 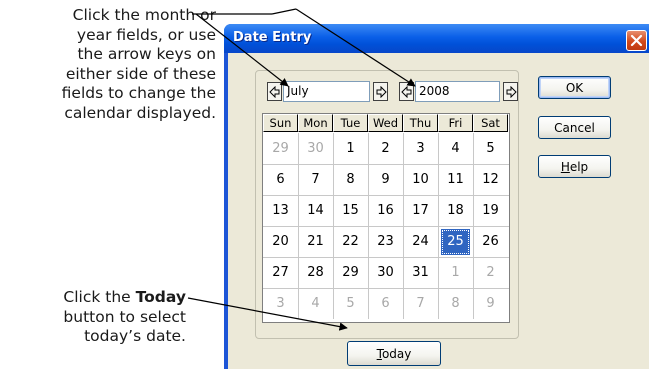 I want to click on day-cell: 23, so click(x=385, y=241).